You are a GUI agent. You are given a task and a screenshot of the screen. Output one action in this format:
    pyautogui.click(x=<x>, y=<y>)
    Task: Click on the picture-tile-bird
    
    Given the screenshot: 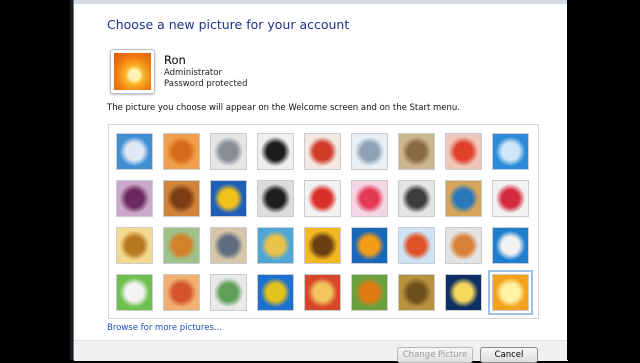 What is the action you would take?
    pyautogui.click(x=463, y=245)
    